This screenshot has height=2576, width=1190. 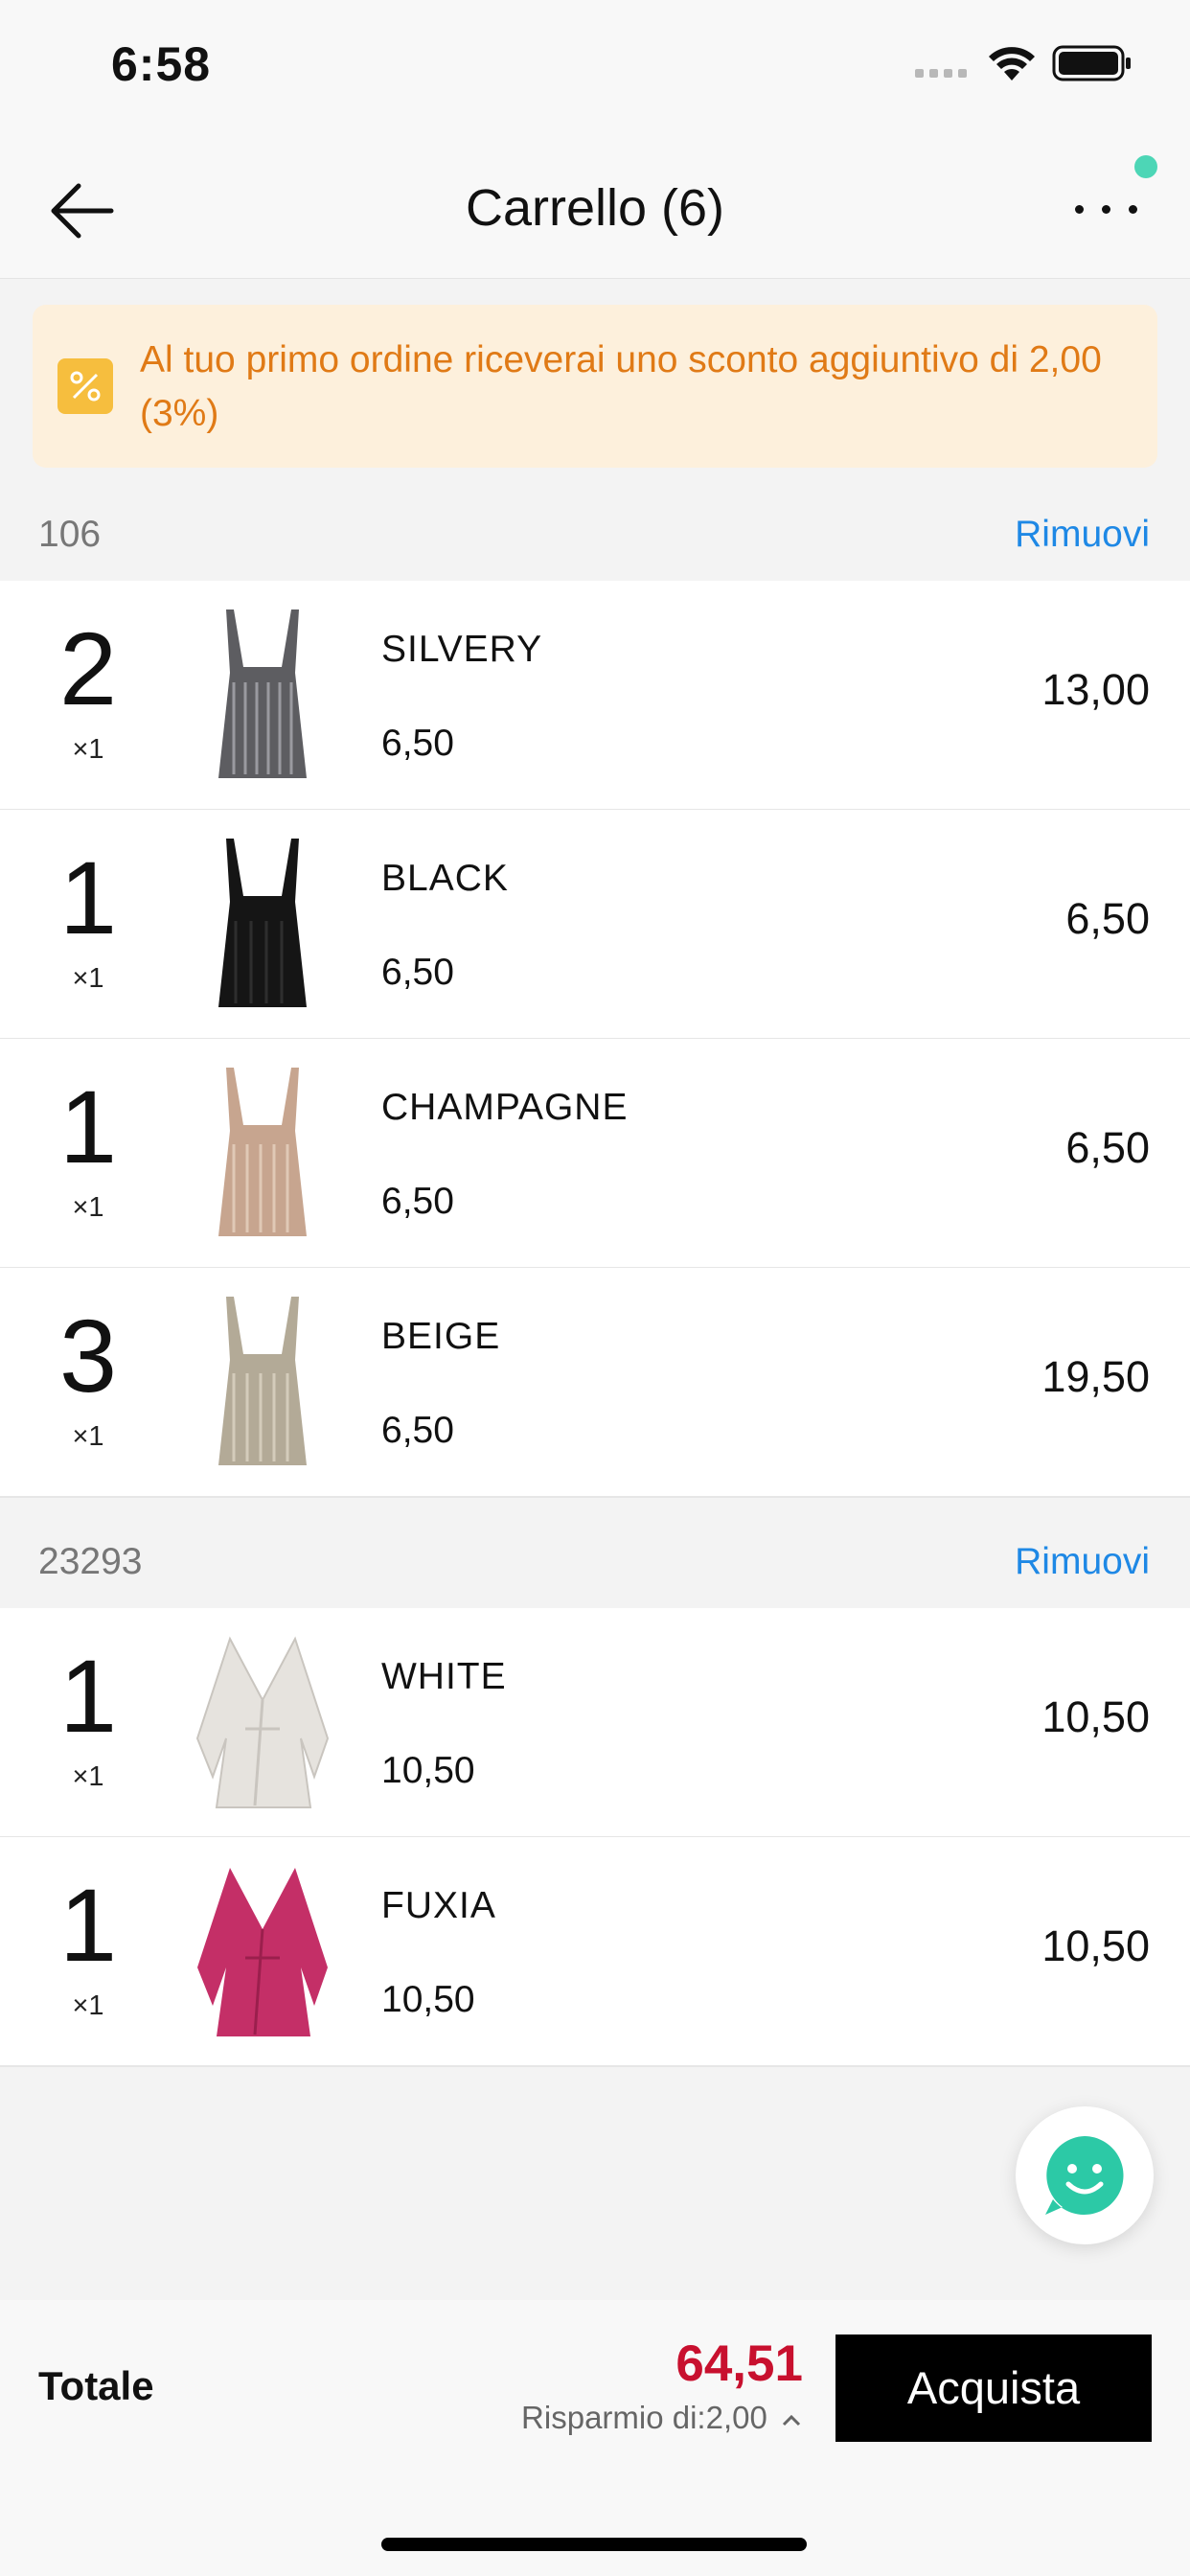 I want to click on percent-icon, so click(x=85, y=386).